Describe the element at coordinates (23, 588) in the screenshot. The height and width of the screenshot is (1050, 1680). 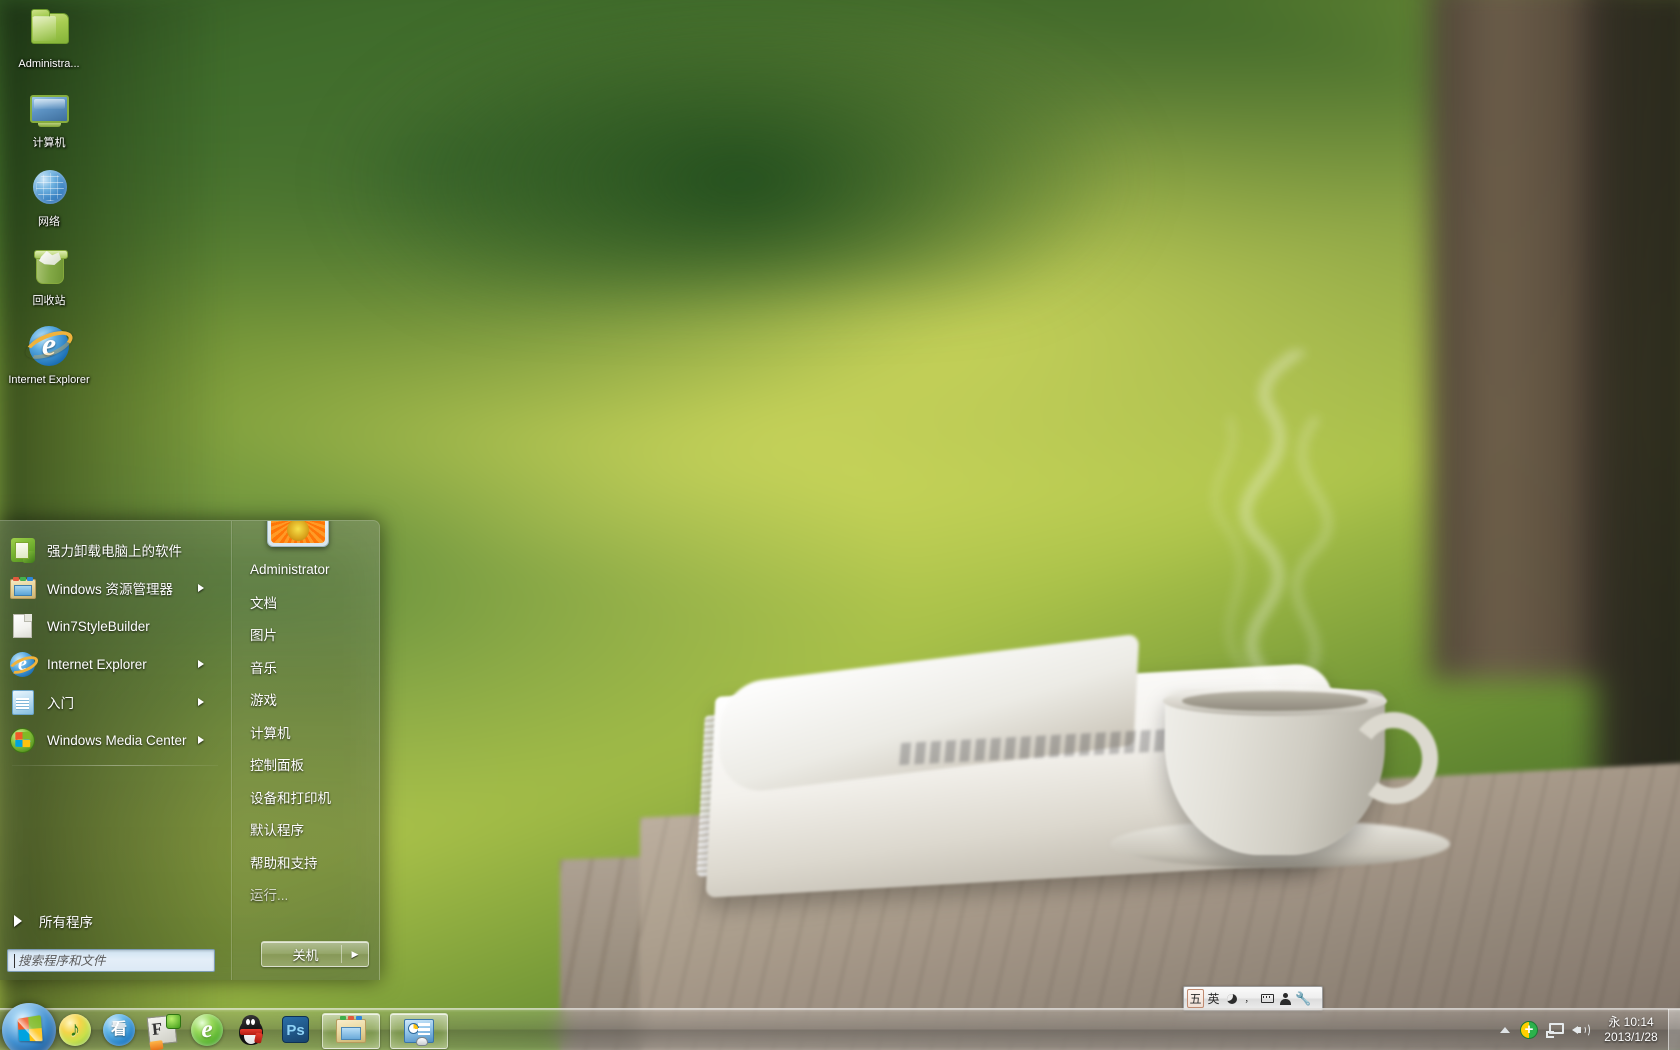
I see `windows-explorer-icon` at that location.